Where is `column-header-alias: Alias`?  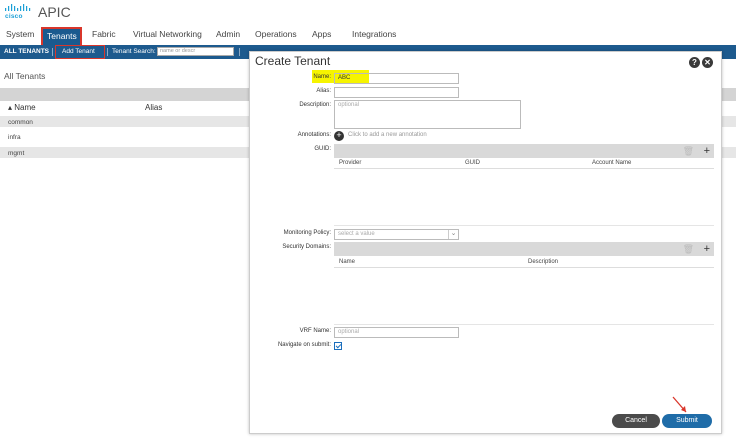
column-header-alias: Alias is located at coordinates (153, 107).